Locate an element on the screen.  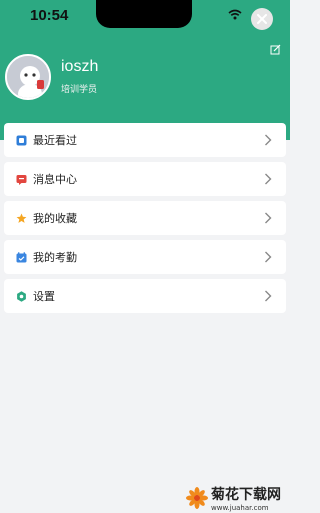
history-icon is located at coordinates (21, 140).